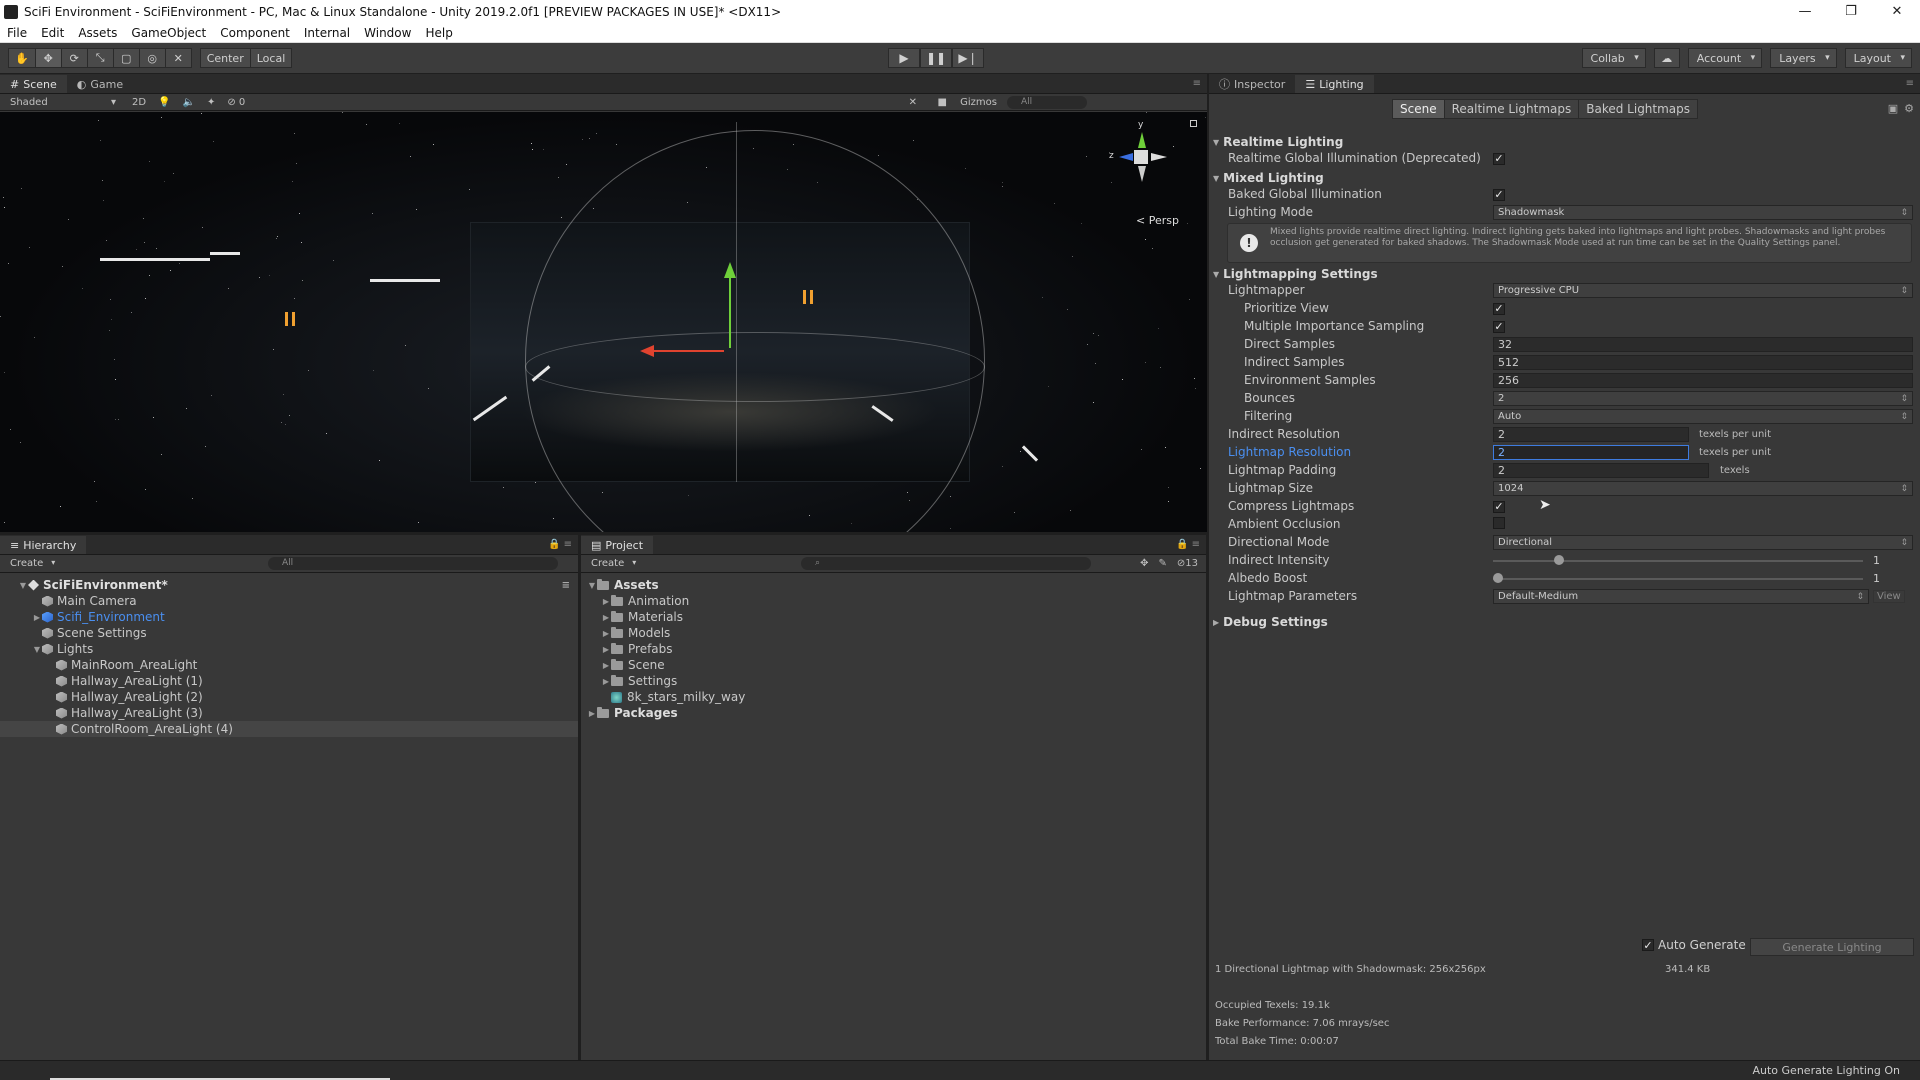  I want to click on subtab-scene: Scene, so click(1418, 109).